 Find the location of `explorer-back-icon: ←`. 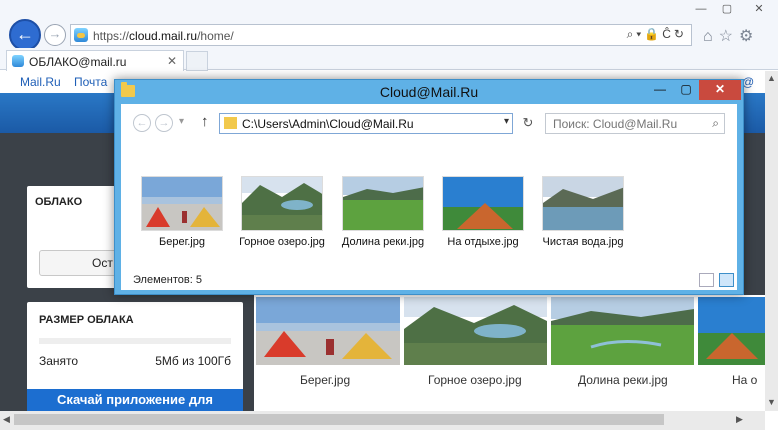

explorer-back-icon: ← is located at coordinates (142, 123).